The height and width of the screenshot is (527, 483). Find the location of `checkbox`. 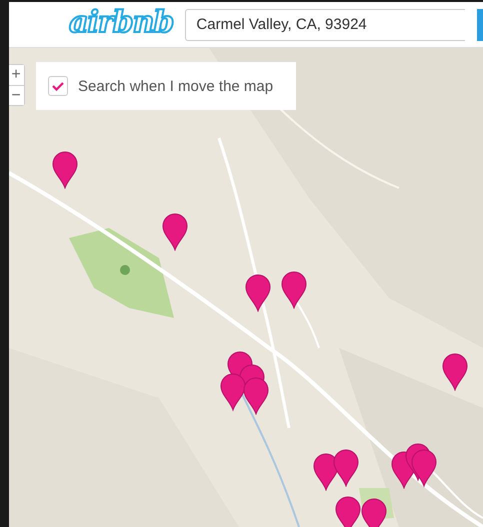

checkbox is located at coordinates (58, 86).